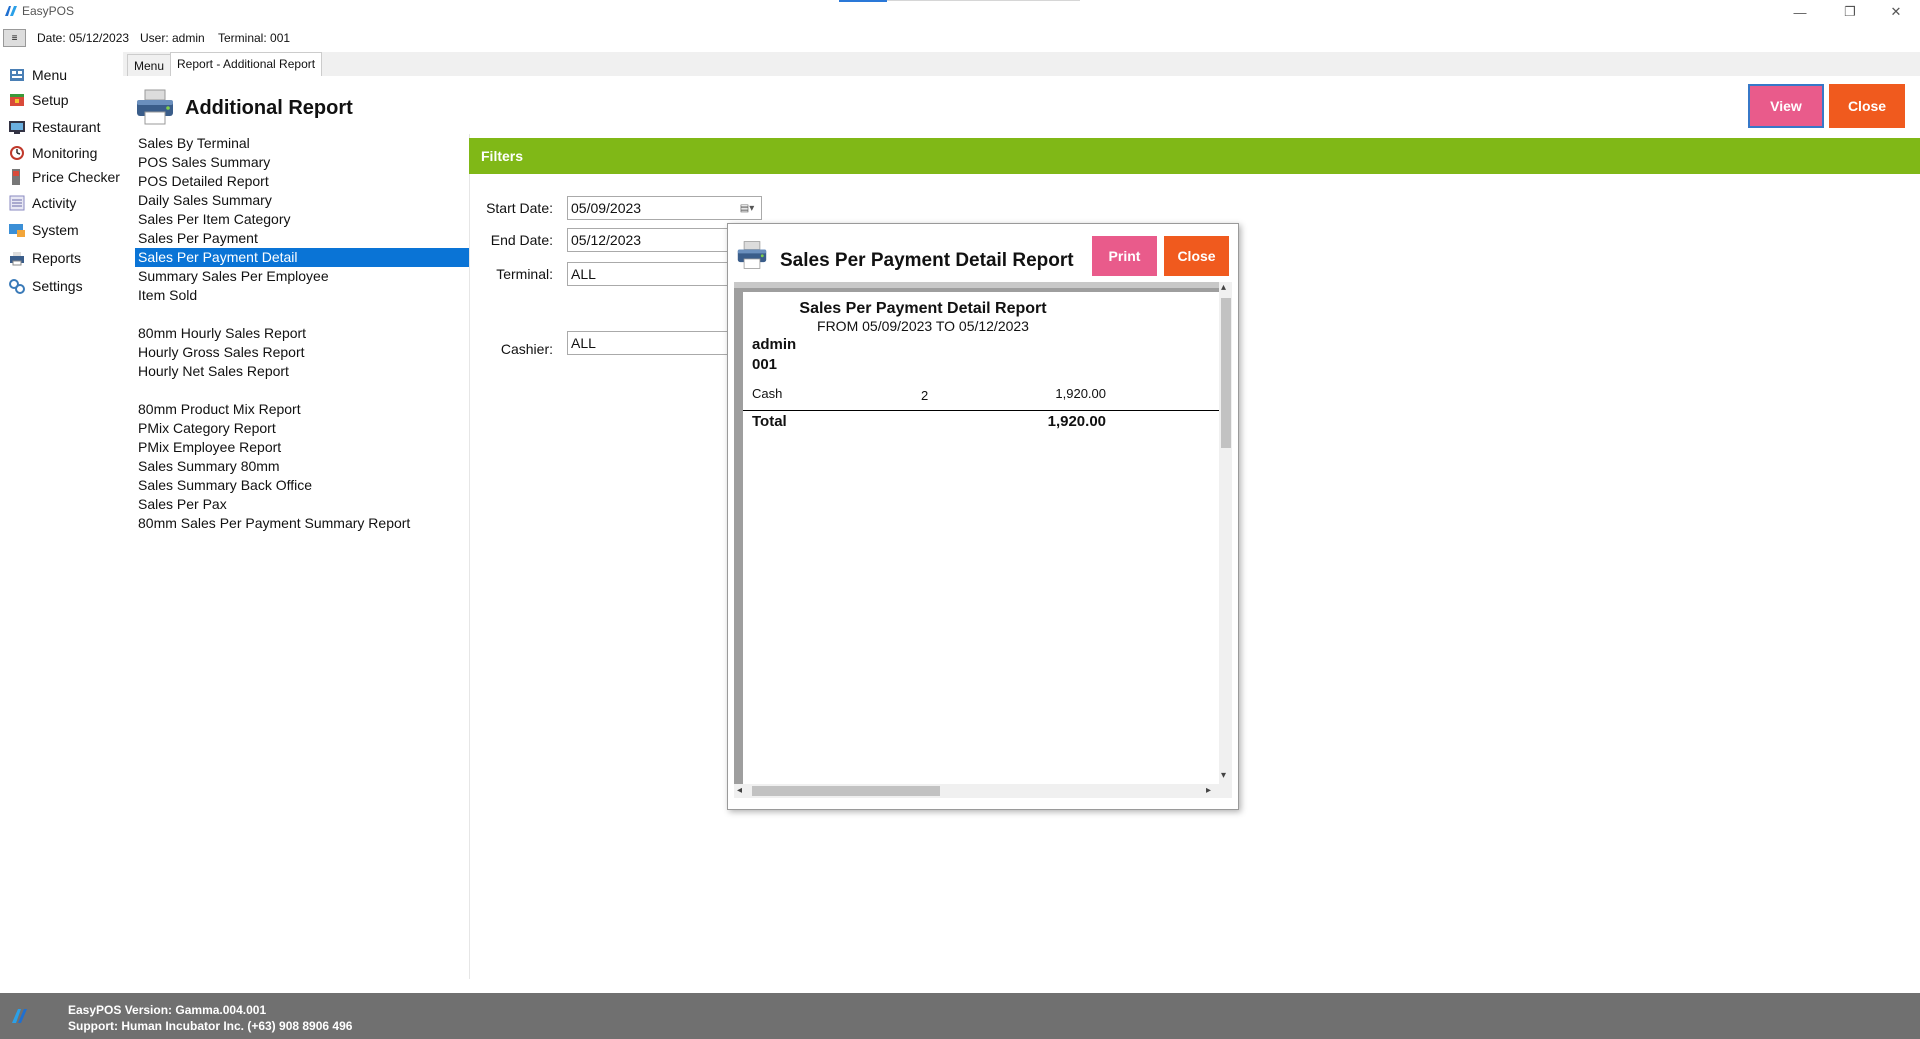 This screenshot has width=1920, height=1039. I want to click on close-button: Close, so click(1867, 106).